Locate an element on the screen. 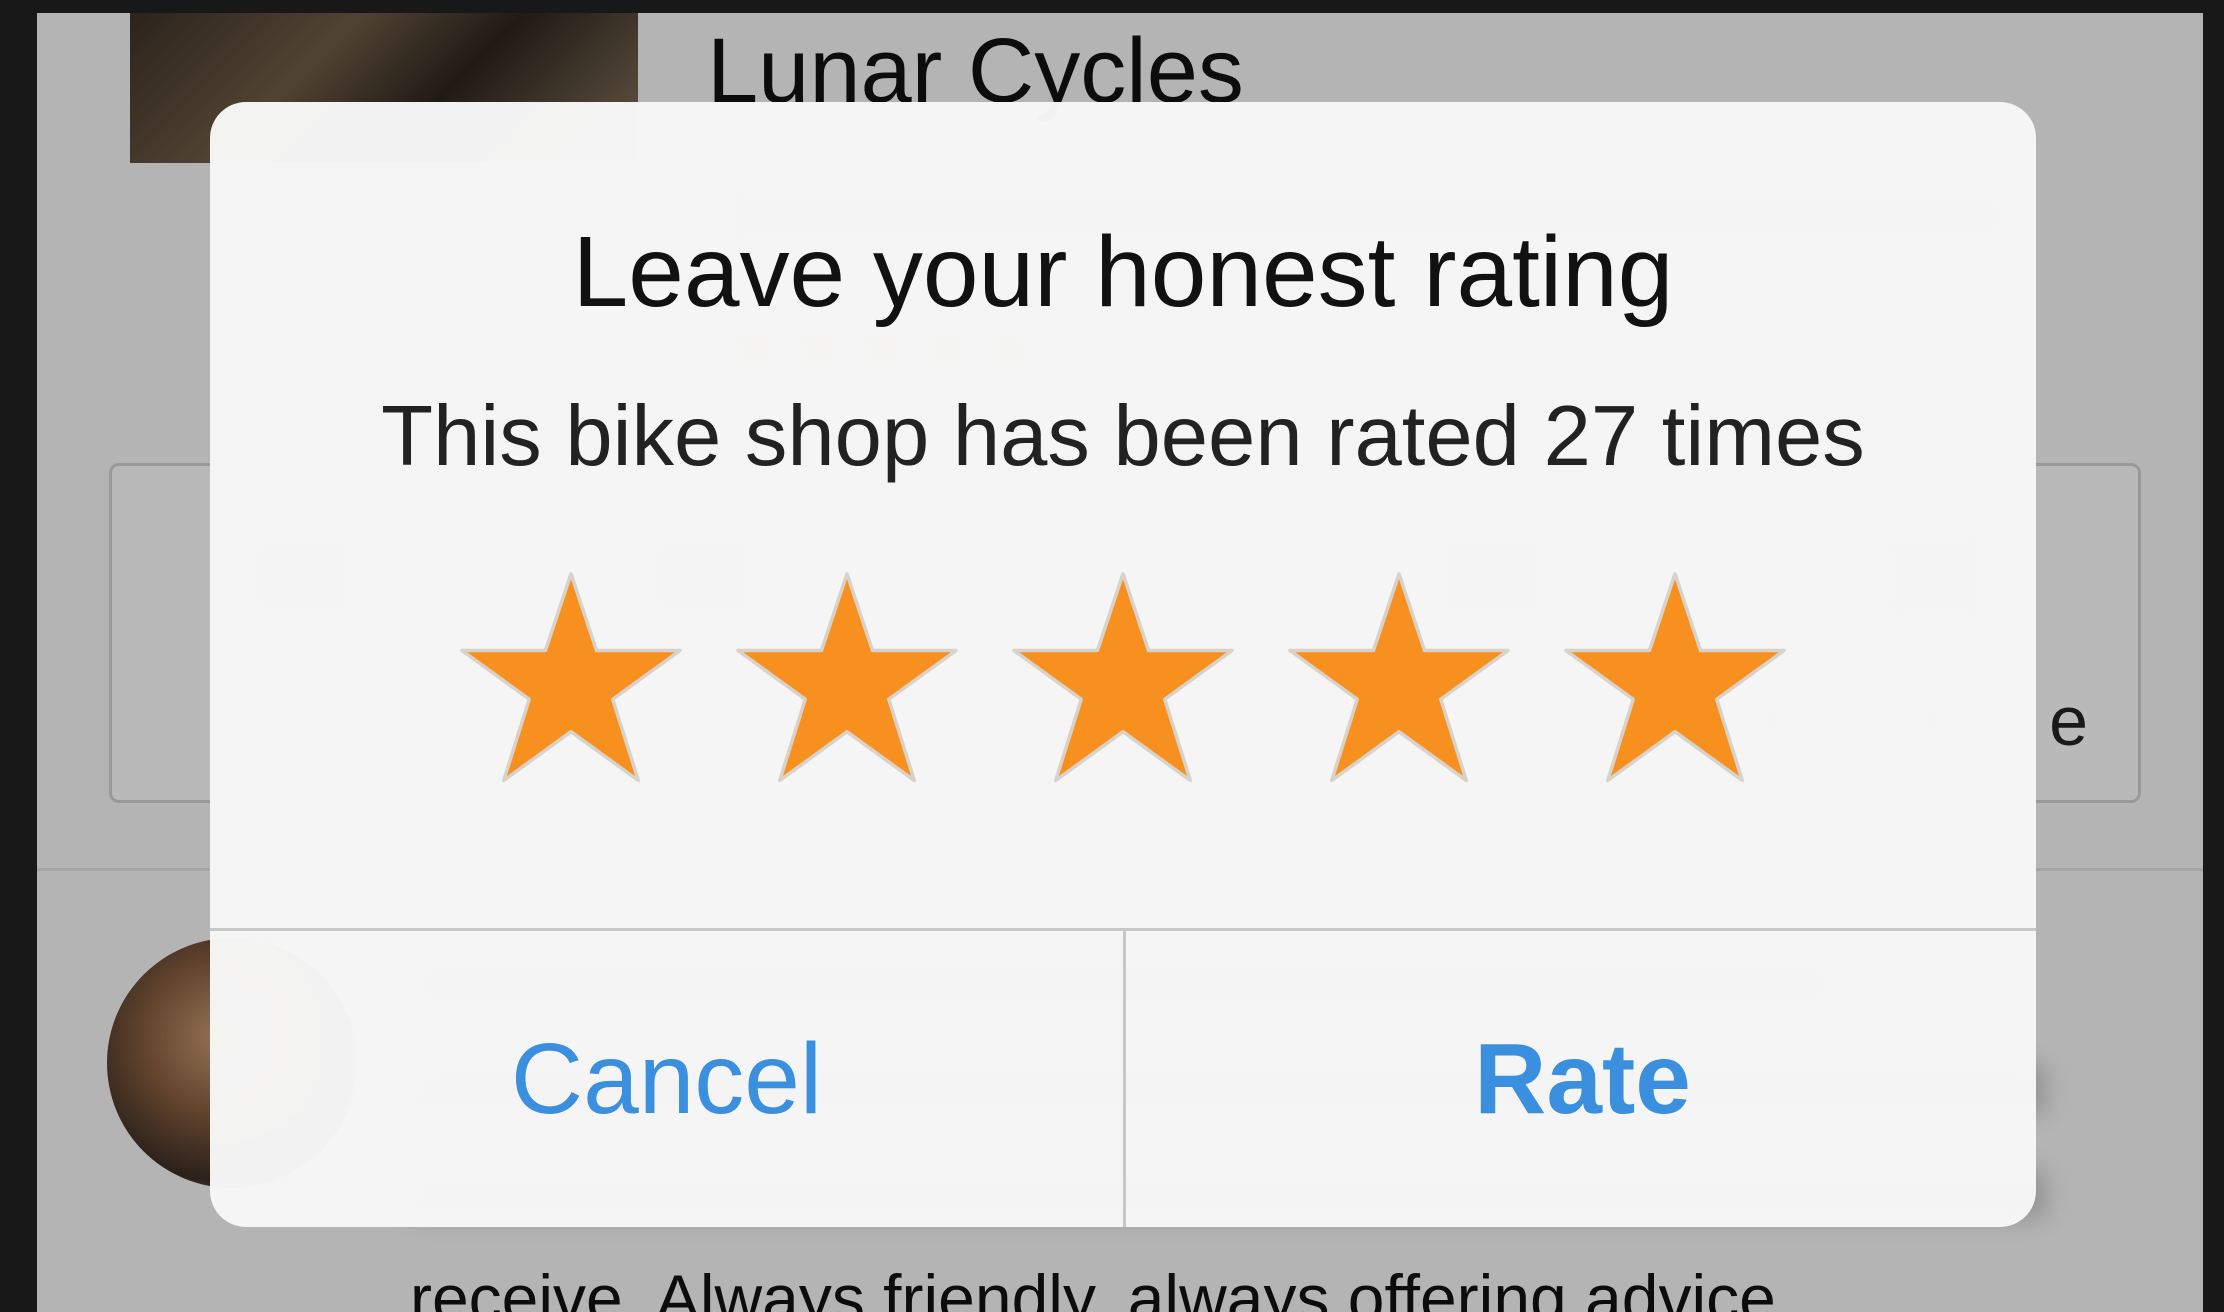 This screenshot has width=2224, height=1312. star-rating is located at coordinates (1123, 683).